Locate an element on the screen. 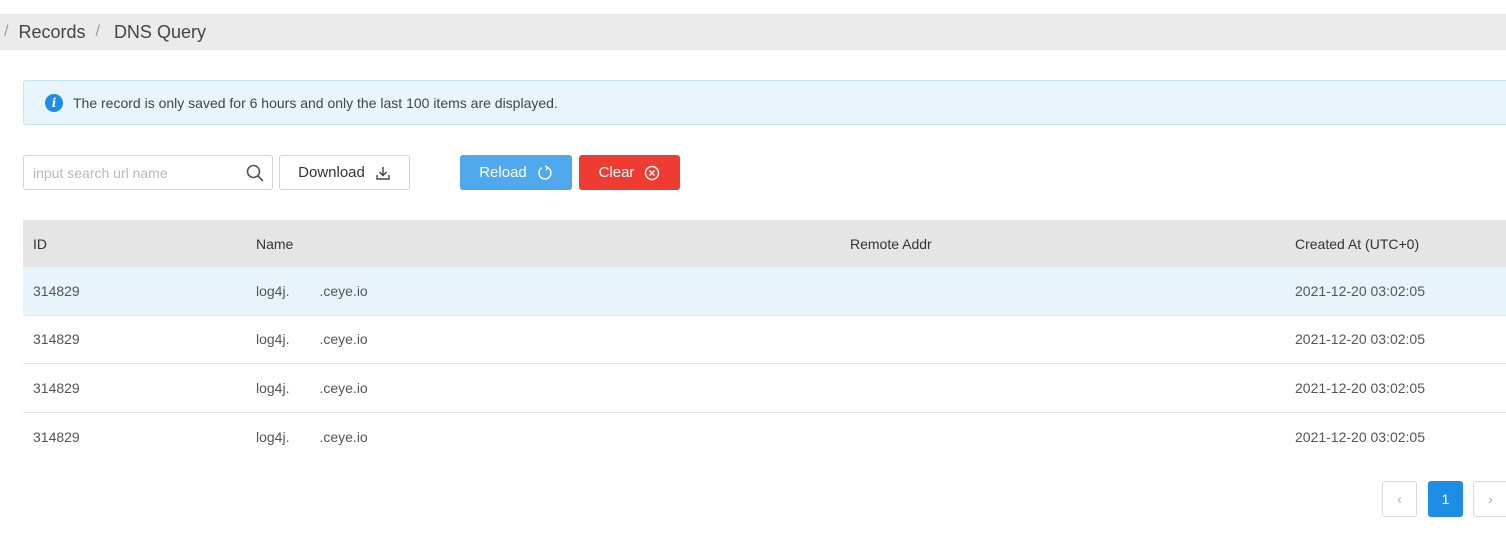 The image size is (1506, 537). reload-button: Reload is located at coordinates (516, 172).